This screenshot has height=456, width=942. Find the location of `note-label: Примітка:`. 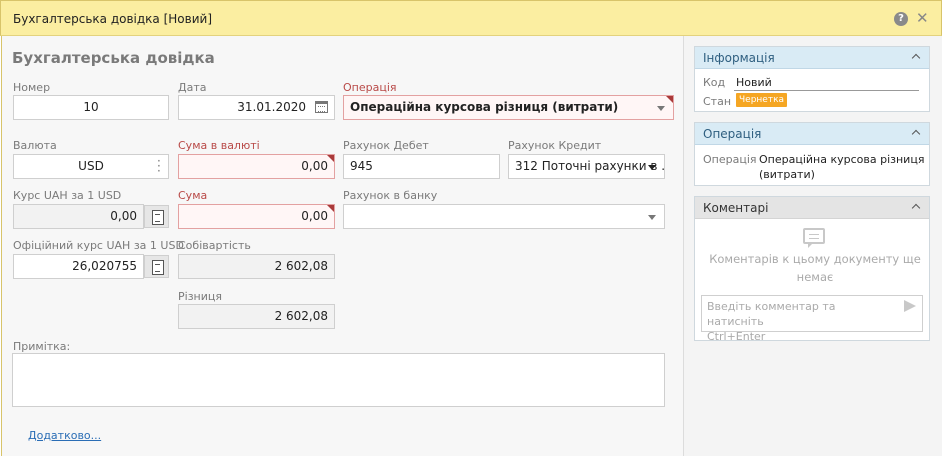

note-label: Примітка: is located at coordinates (42, 346).